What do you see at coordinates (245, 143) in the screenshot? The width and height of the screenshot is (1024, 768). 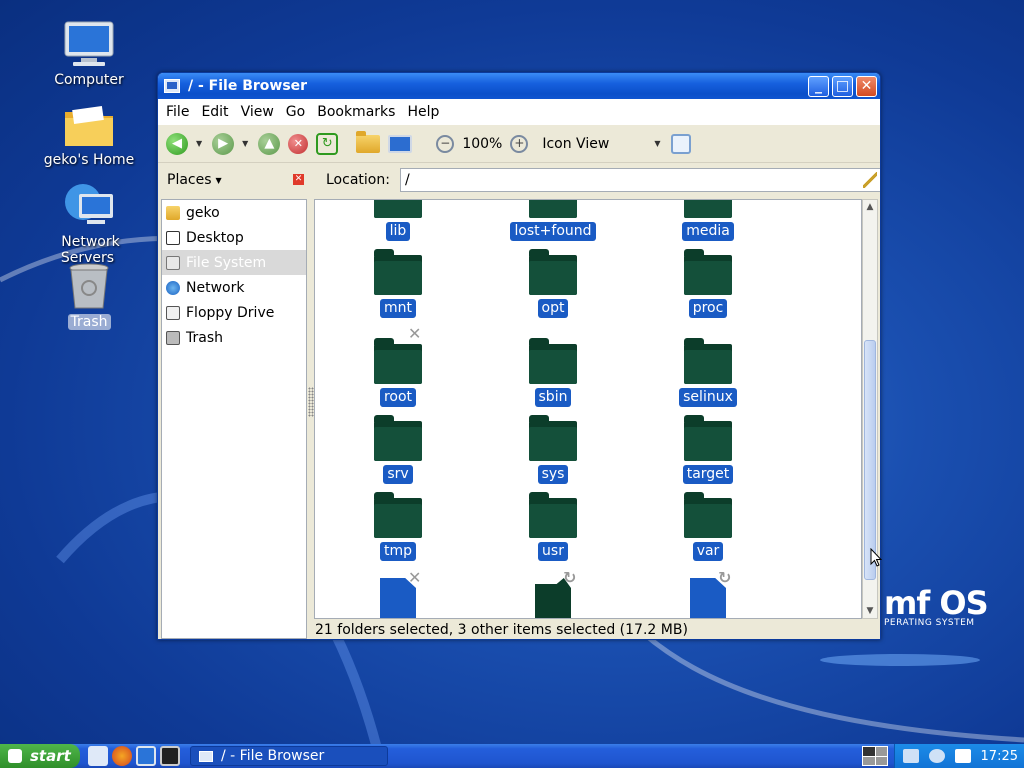 I see `forward-history-dropdown: ▼` at bounding box center [245, 143].